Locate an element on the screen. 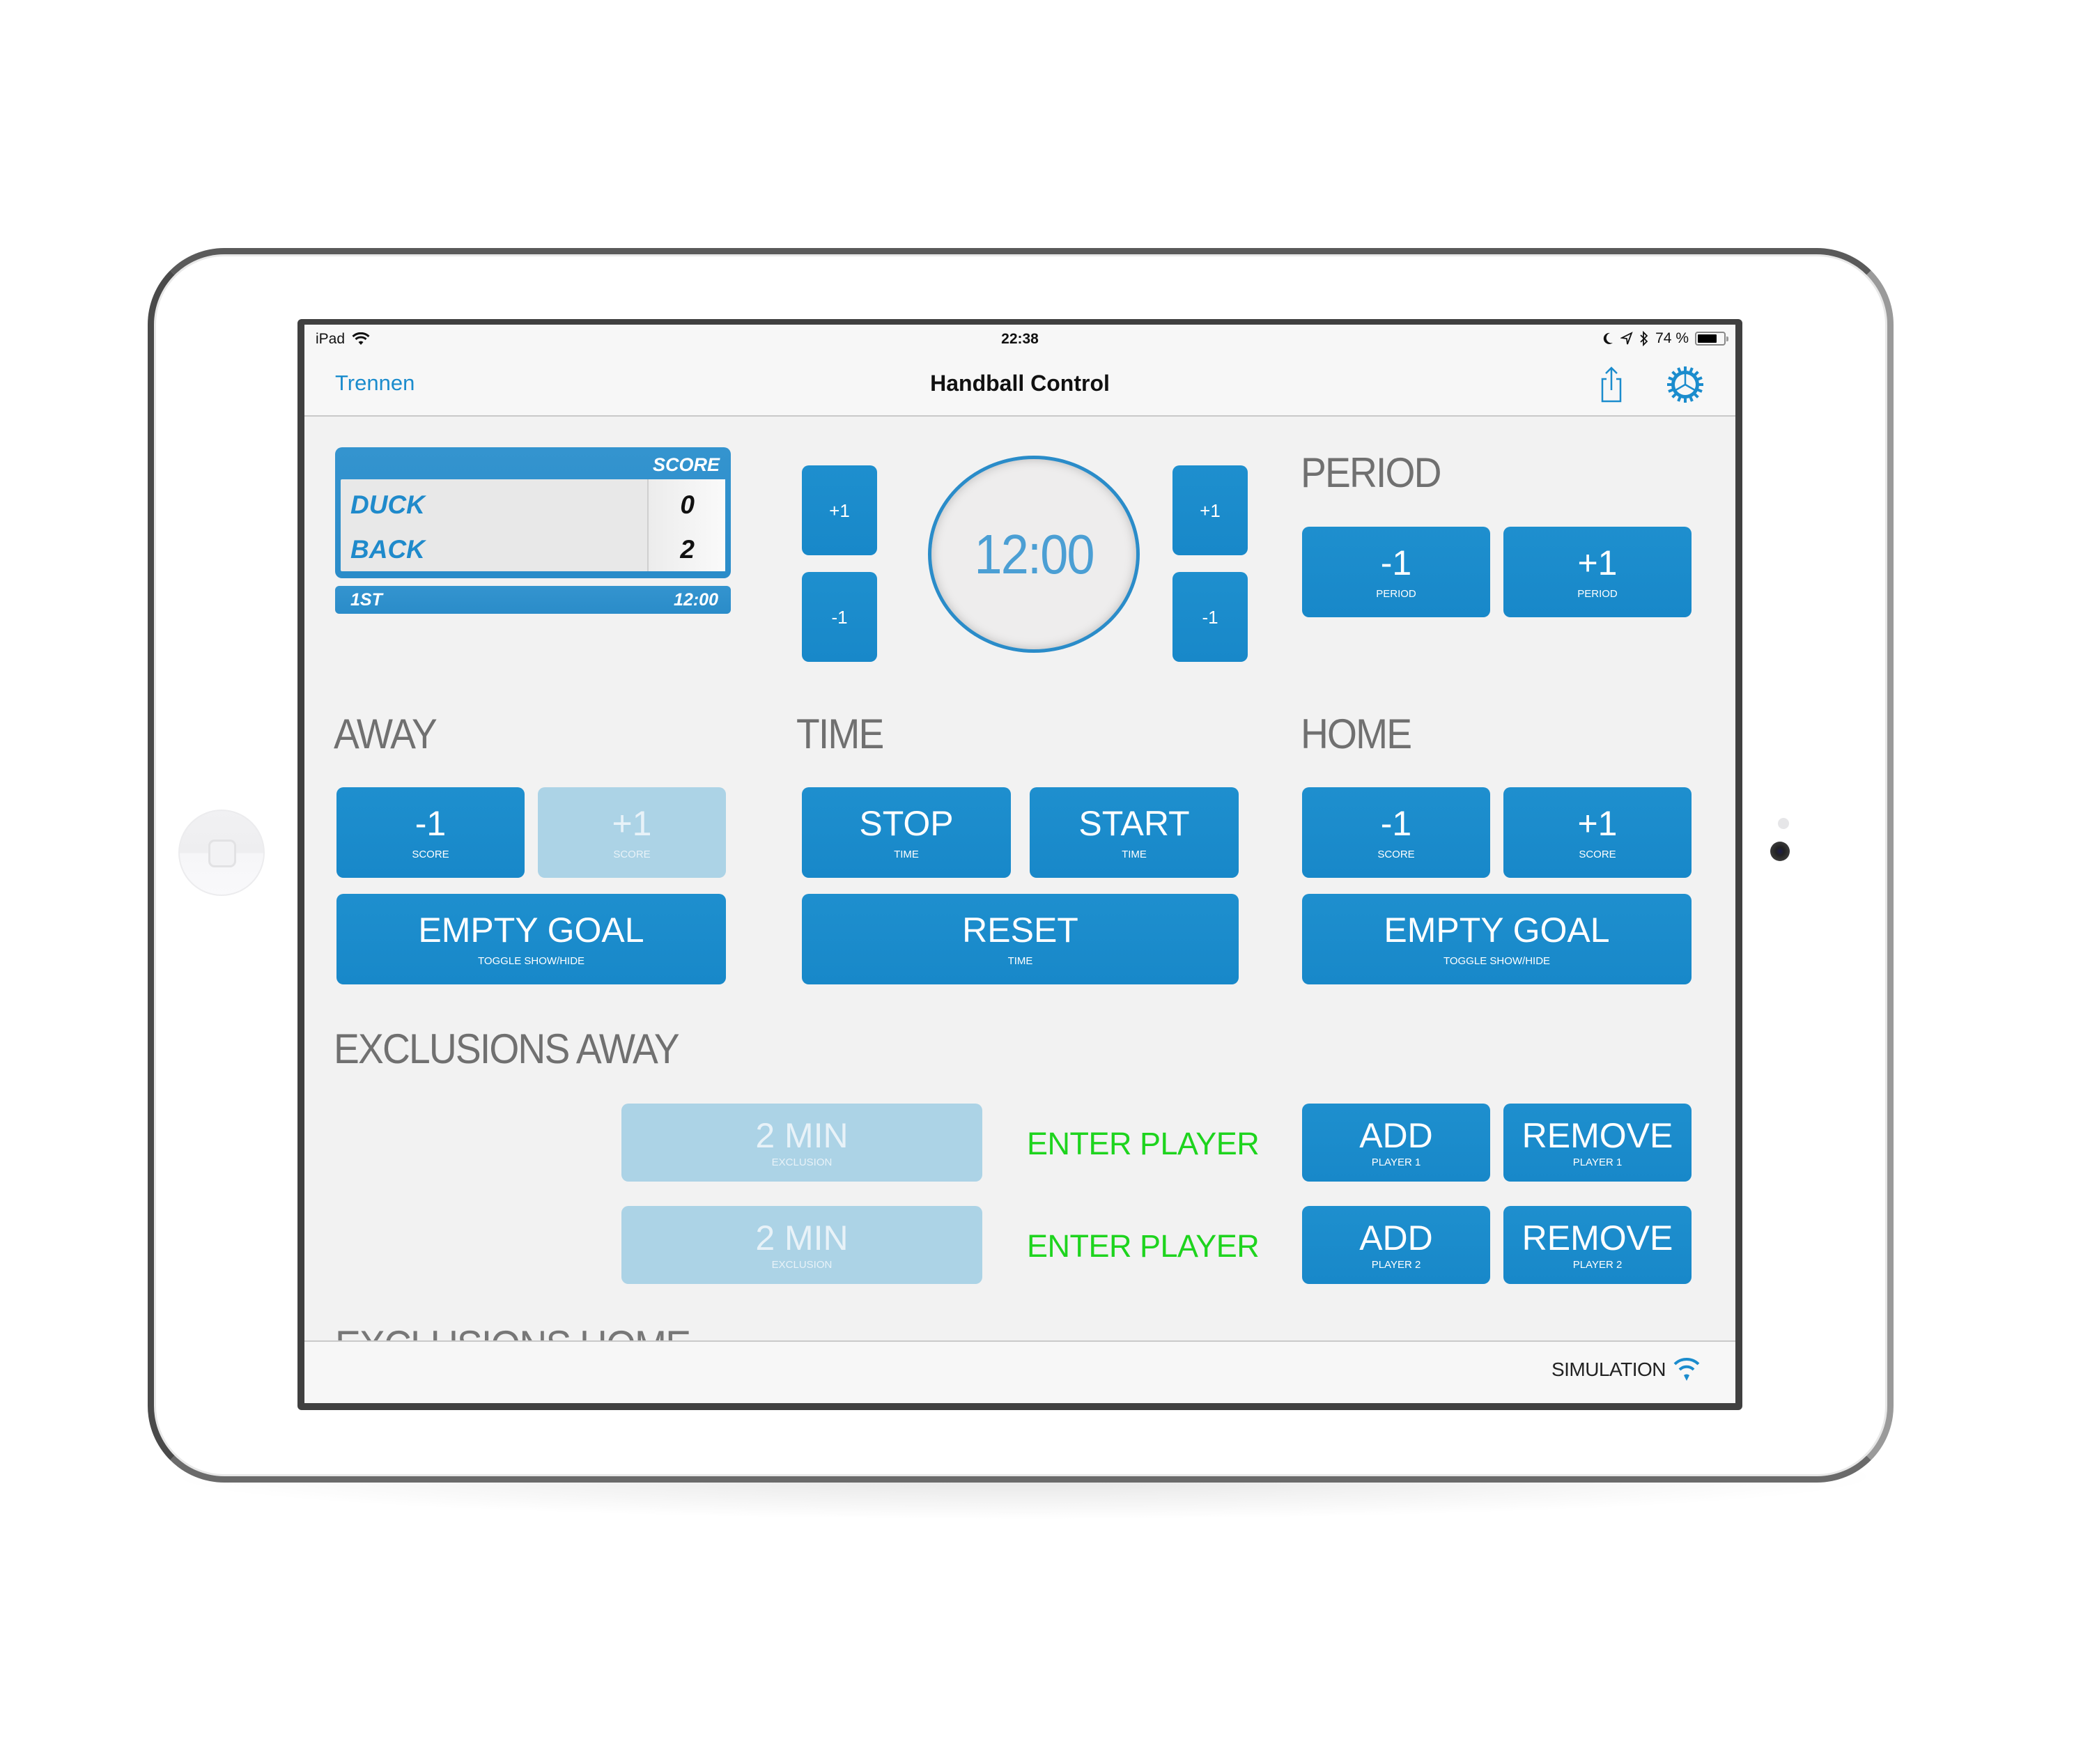  home-heading: HOME is located at coordinates (1356, 734).